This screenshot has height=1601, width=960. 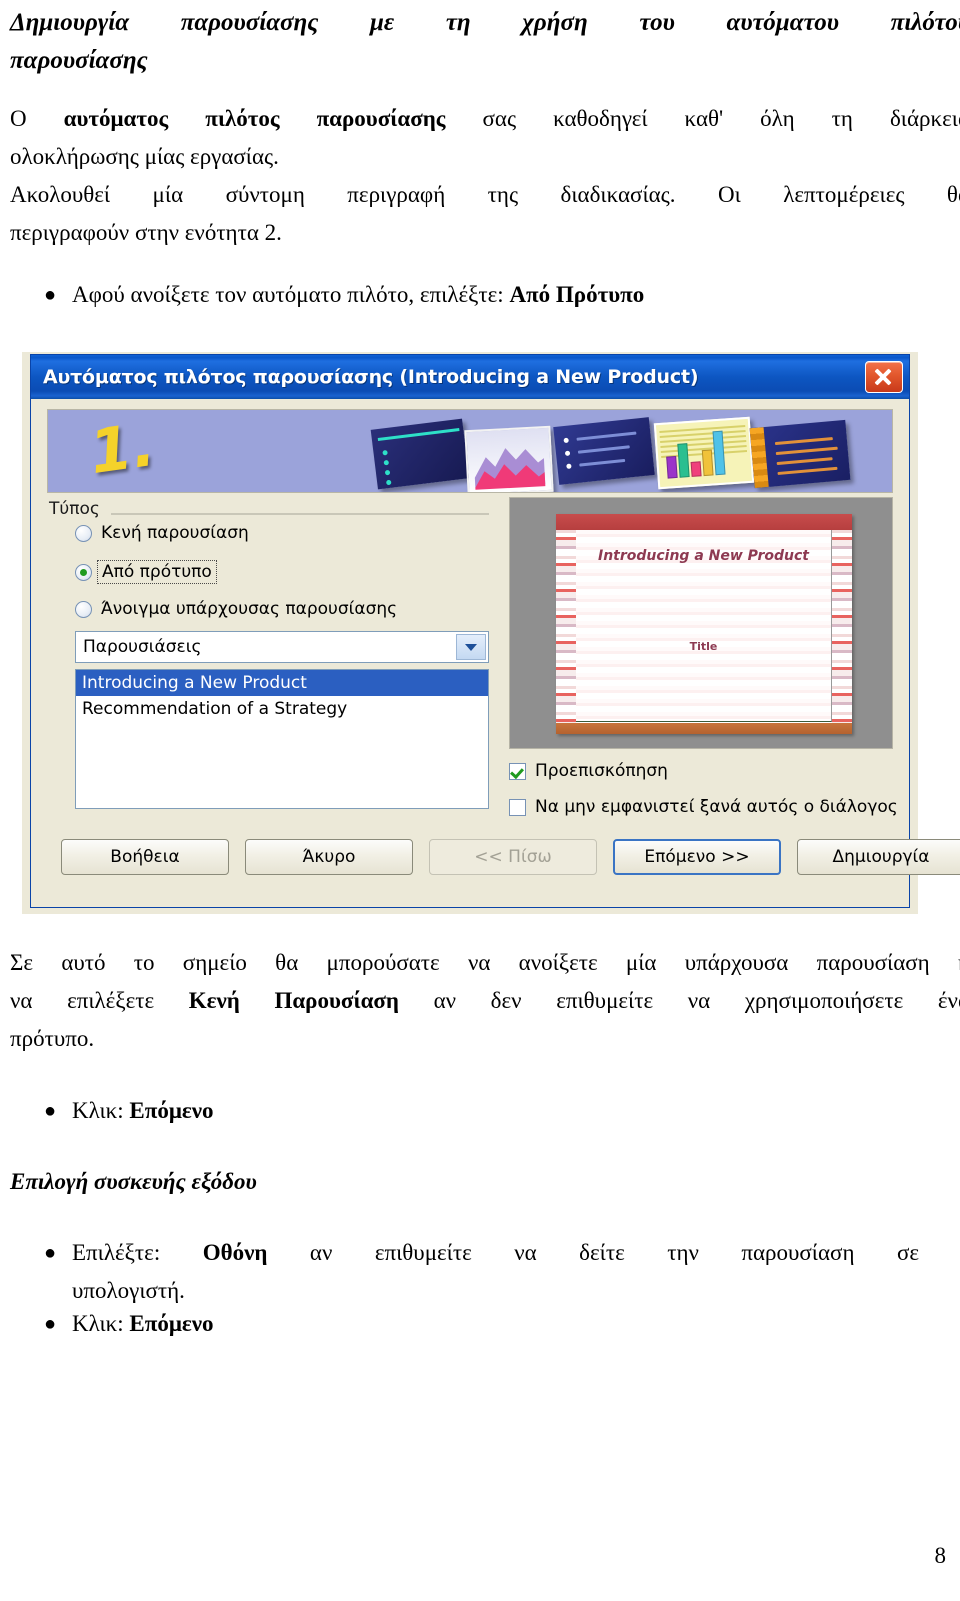 I want to click on bullet-2-text: Κλικ: Επόμενο, so click(x=516, y=1111).